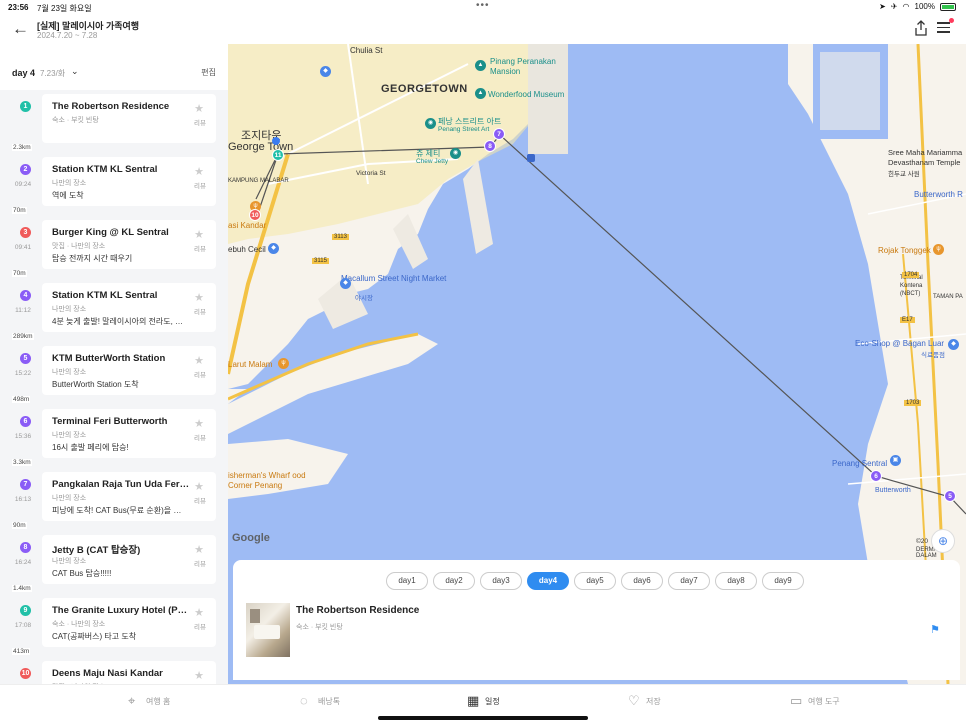  I want to click on directions-icon: ⚑, so click(937, 630).